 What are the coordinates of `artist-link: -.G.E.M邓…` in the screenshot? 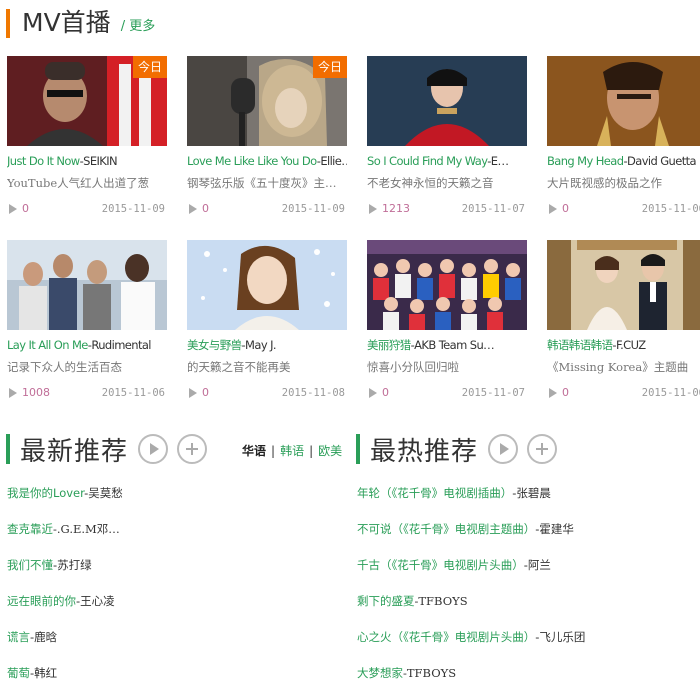 It's located at (86, 529).